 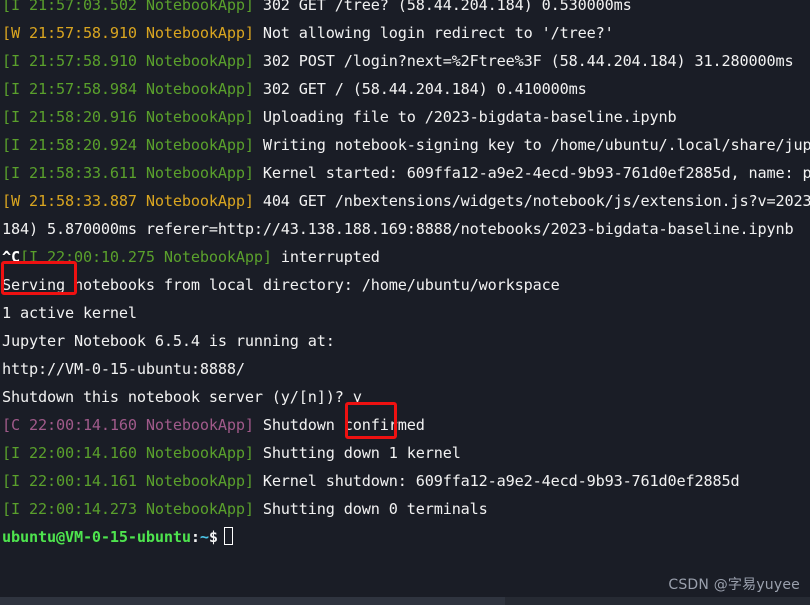 I want to click on log-message: 302 GET / (58.44.204.184) 0.410000ms, so click(x=420, y=89).